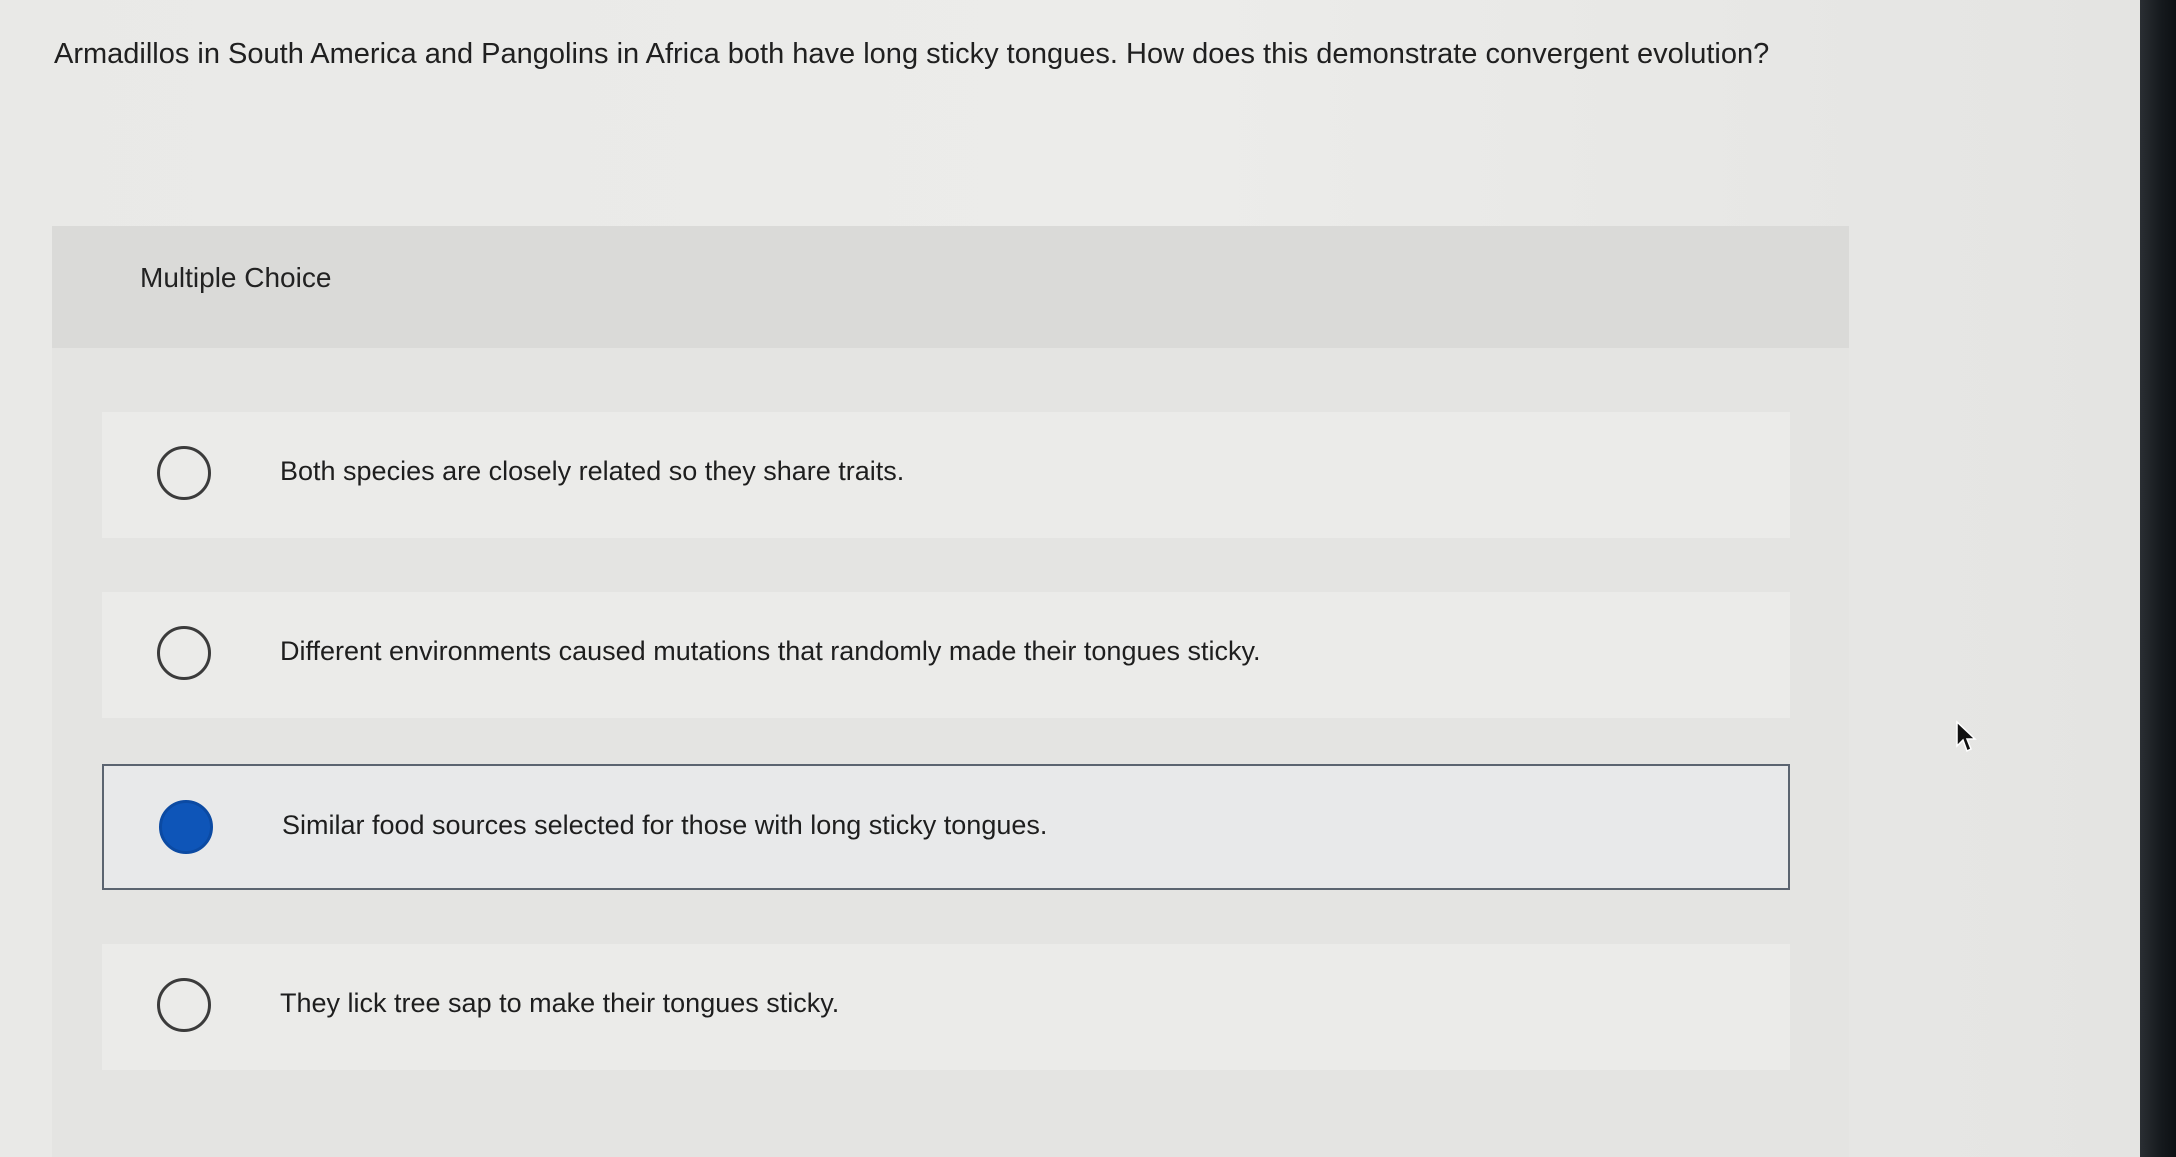 This screenshot has width=2176, height=1157. Describe the element at coordinates (184, 473) in the screenshot. I see `radio-button-a` at that location.